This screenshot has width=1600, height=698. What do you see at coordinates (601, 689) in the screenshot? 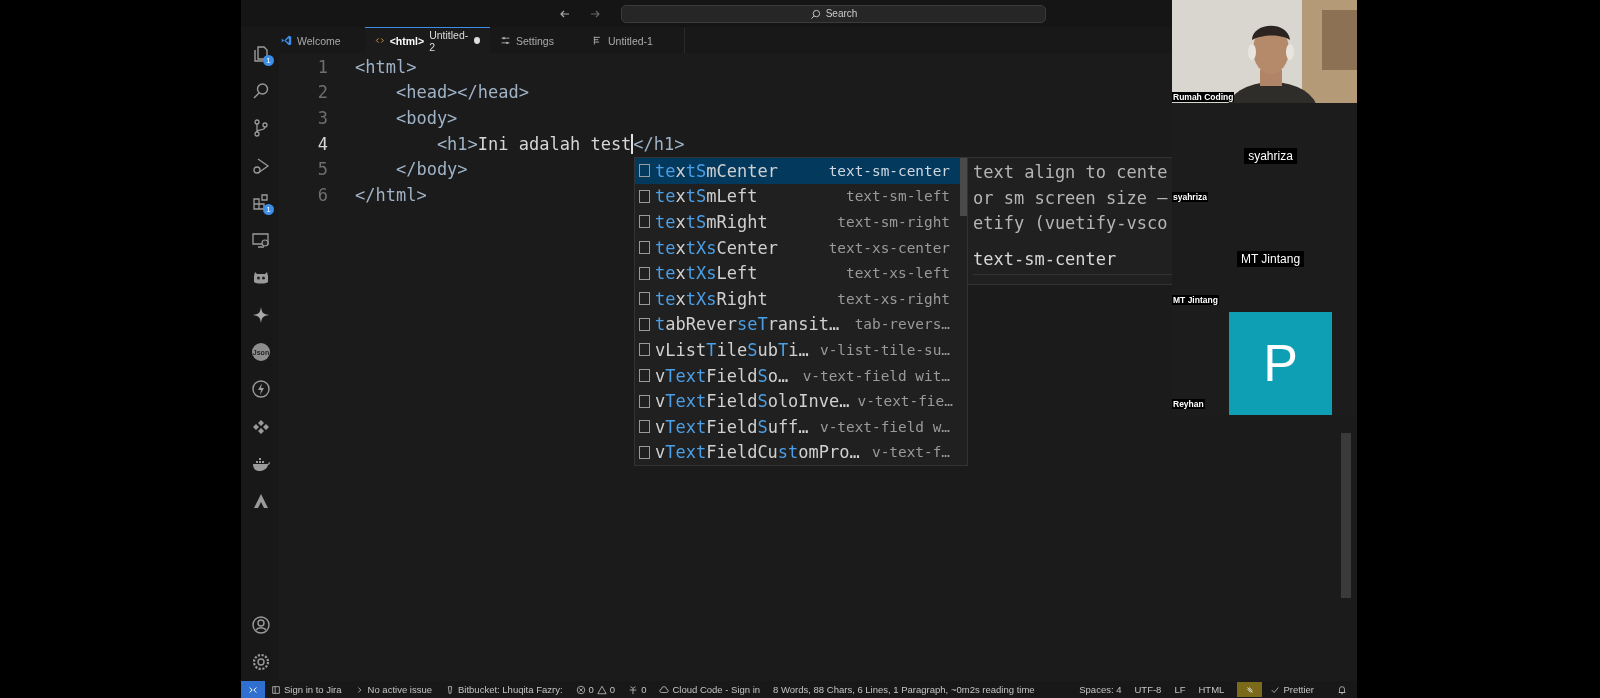
I see `warning-icon` at bounding box center [601, 689].